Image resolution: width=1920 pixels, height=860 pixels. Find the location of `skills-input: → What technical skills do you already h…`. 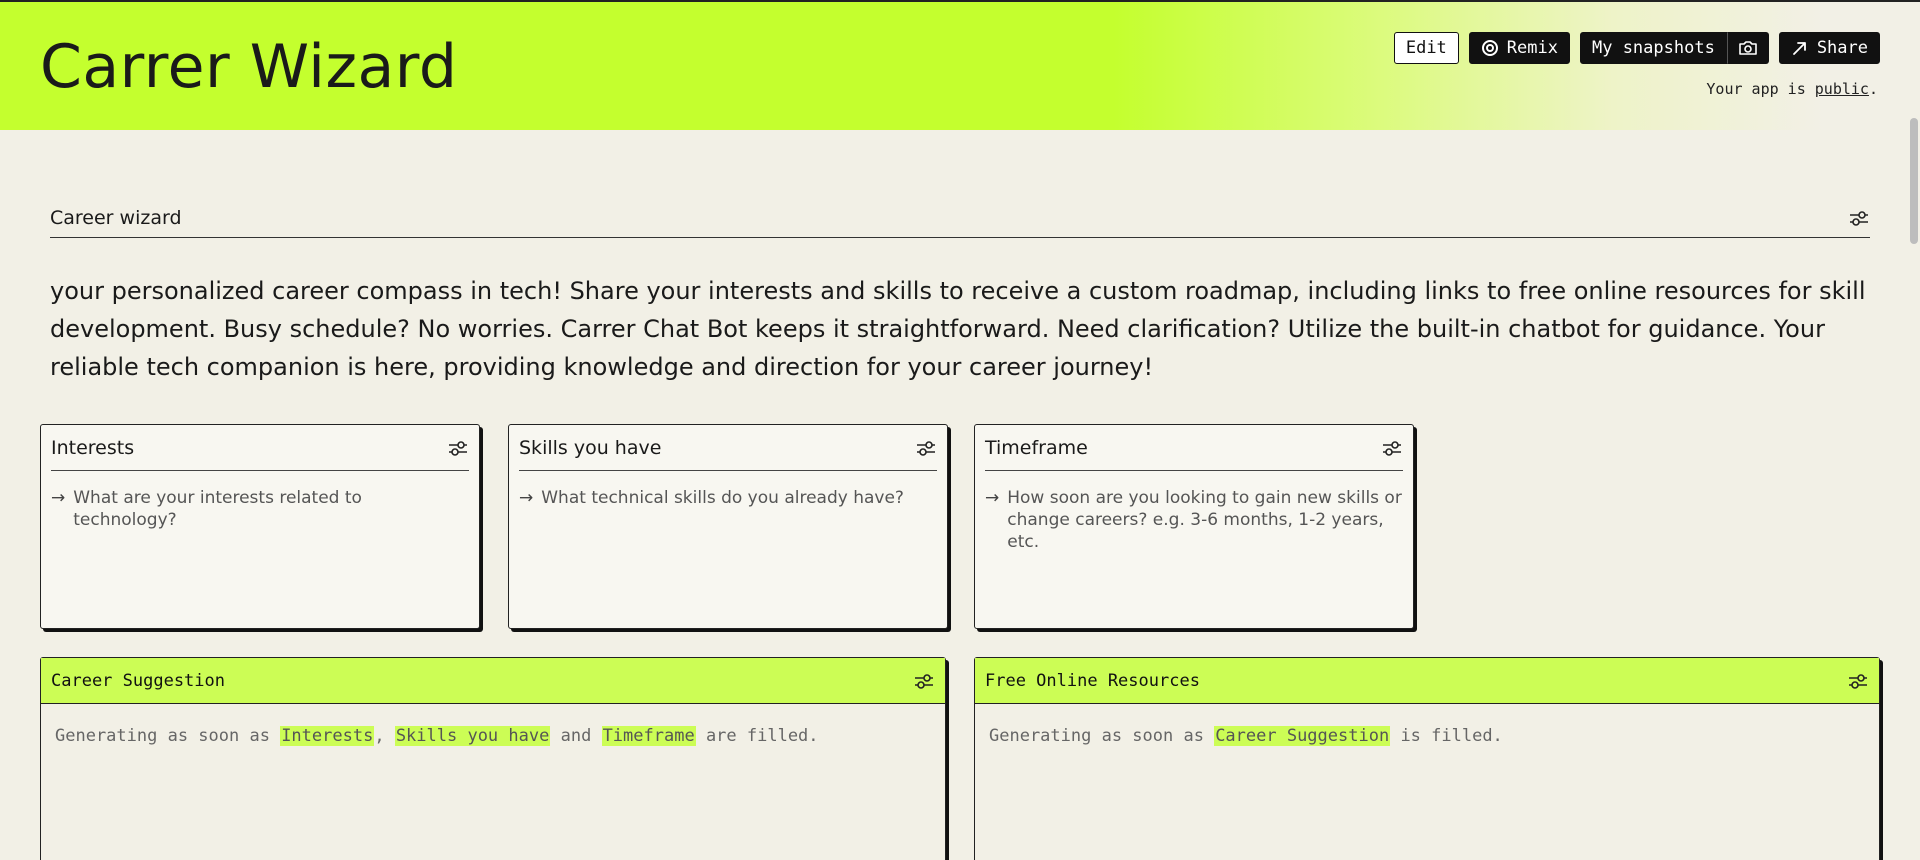

skills-input: → What technical skills do you already h… is located at coordinates (728, 498).